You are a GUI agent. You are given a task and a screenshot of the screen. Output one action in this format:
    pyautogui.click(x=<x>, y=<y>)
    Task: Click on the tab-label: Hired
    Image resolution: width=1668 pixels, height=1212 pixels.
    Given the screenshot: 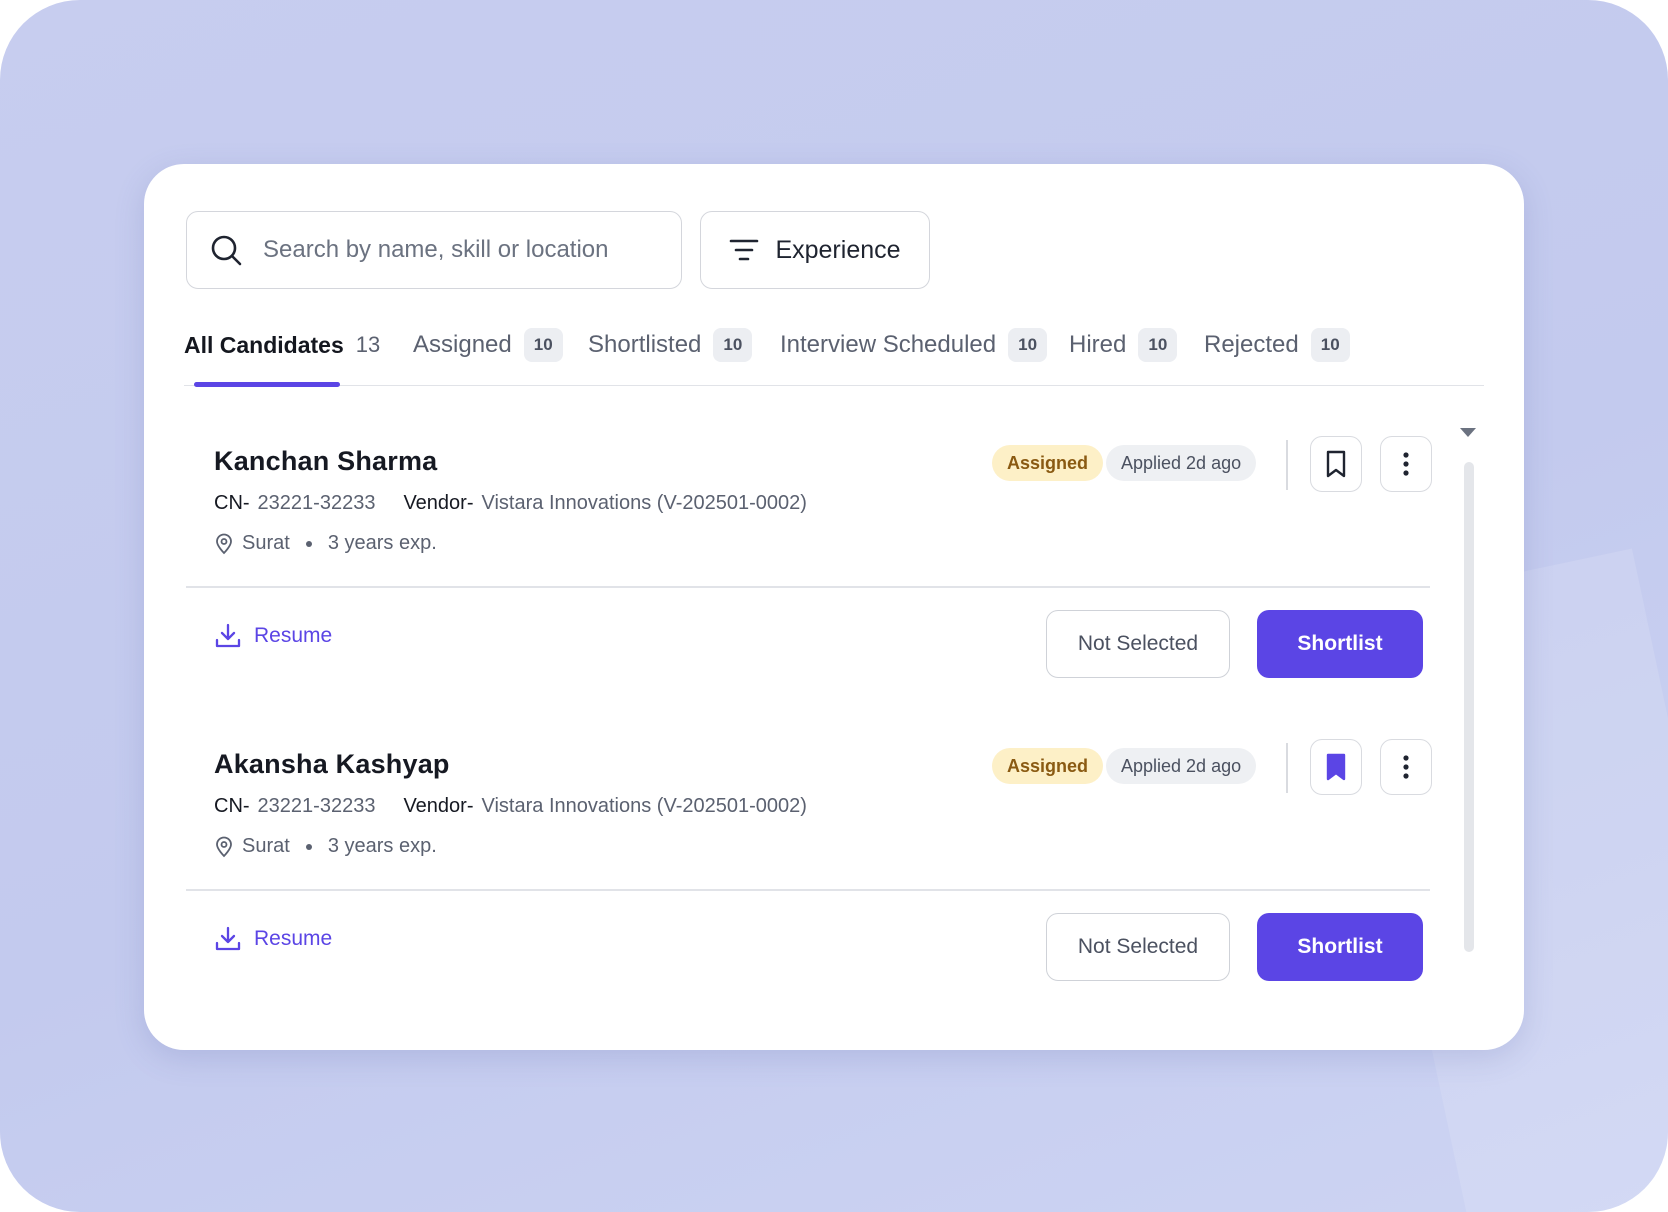 What is the action you would take?
    pyautogui.click(x=1098, y=344)
    